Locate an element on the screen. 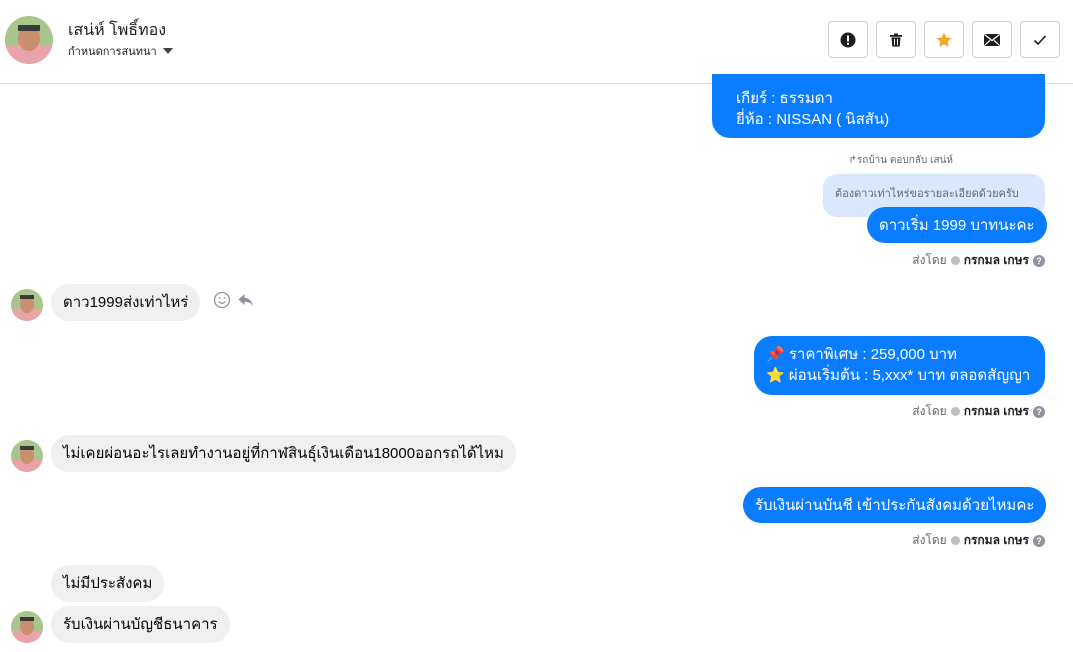  mark-unread-button is located at coordinates (992, 39).